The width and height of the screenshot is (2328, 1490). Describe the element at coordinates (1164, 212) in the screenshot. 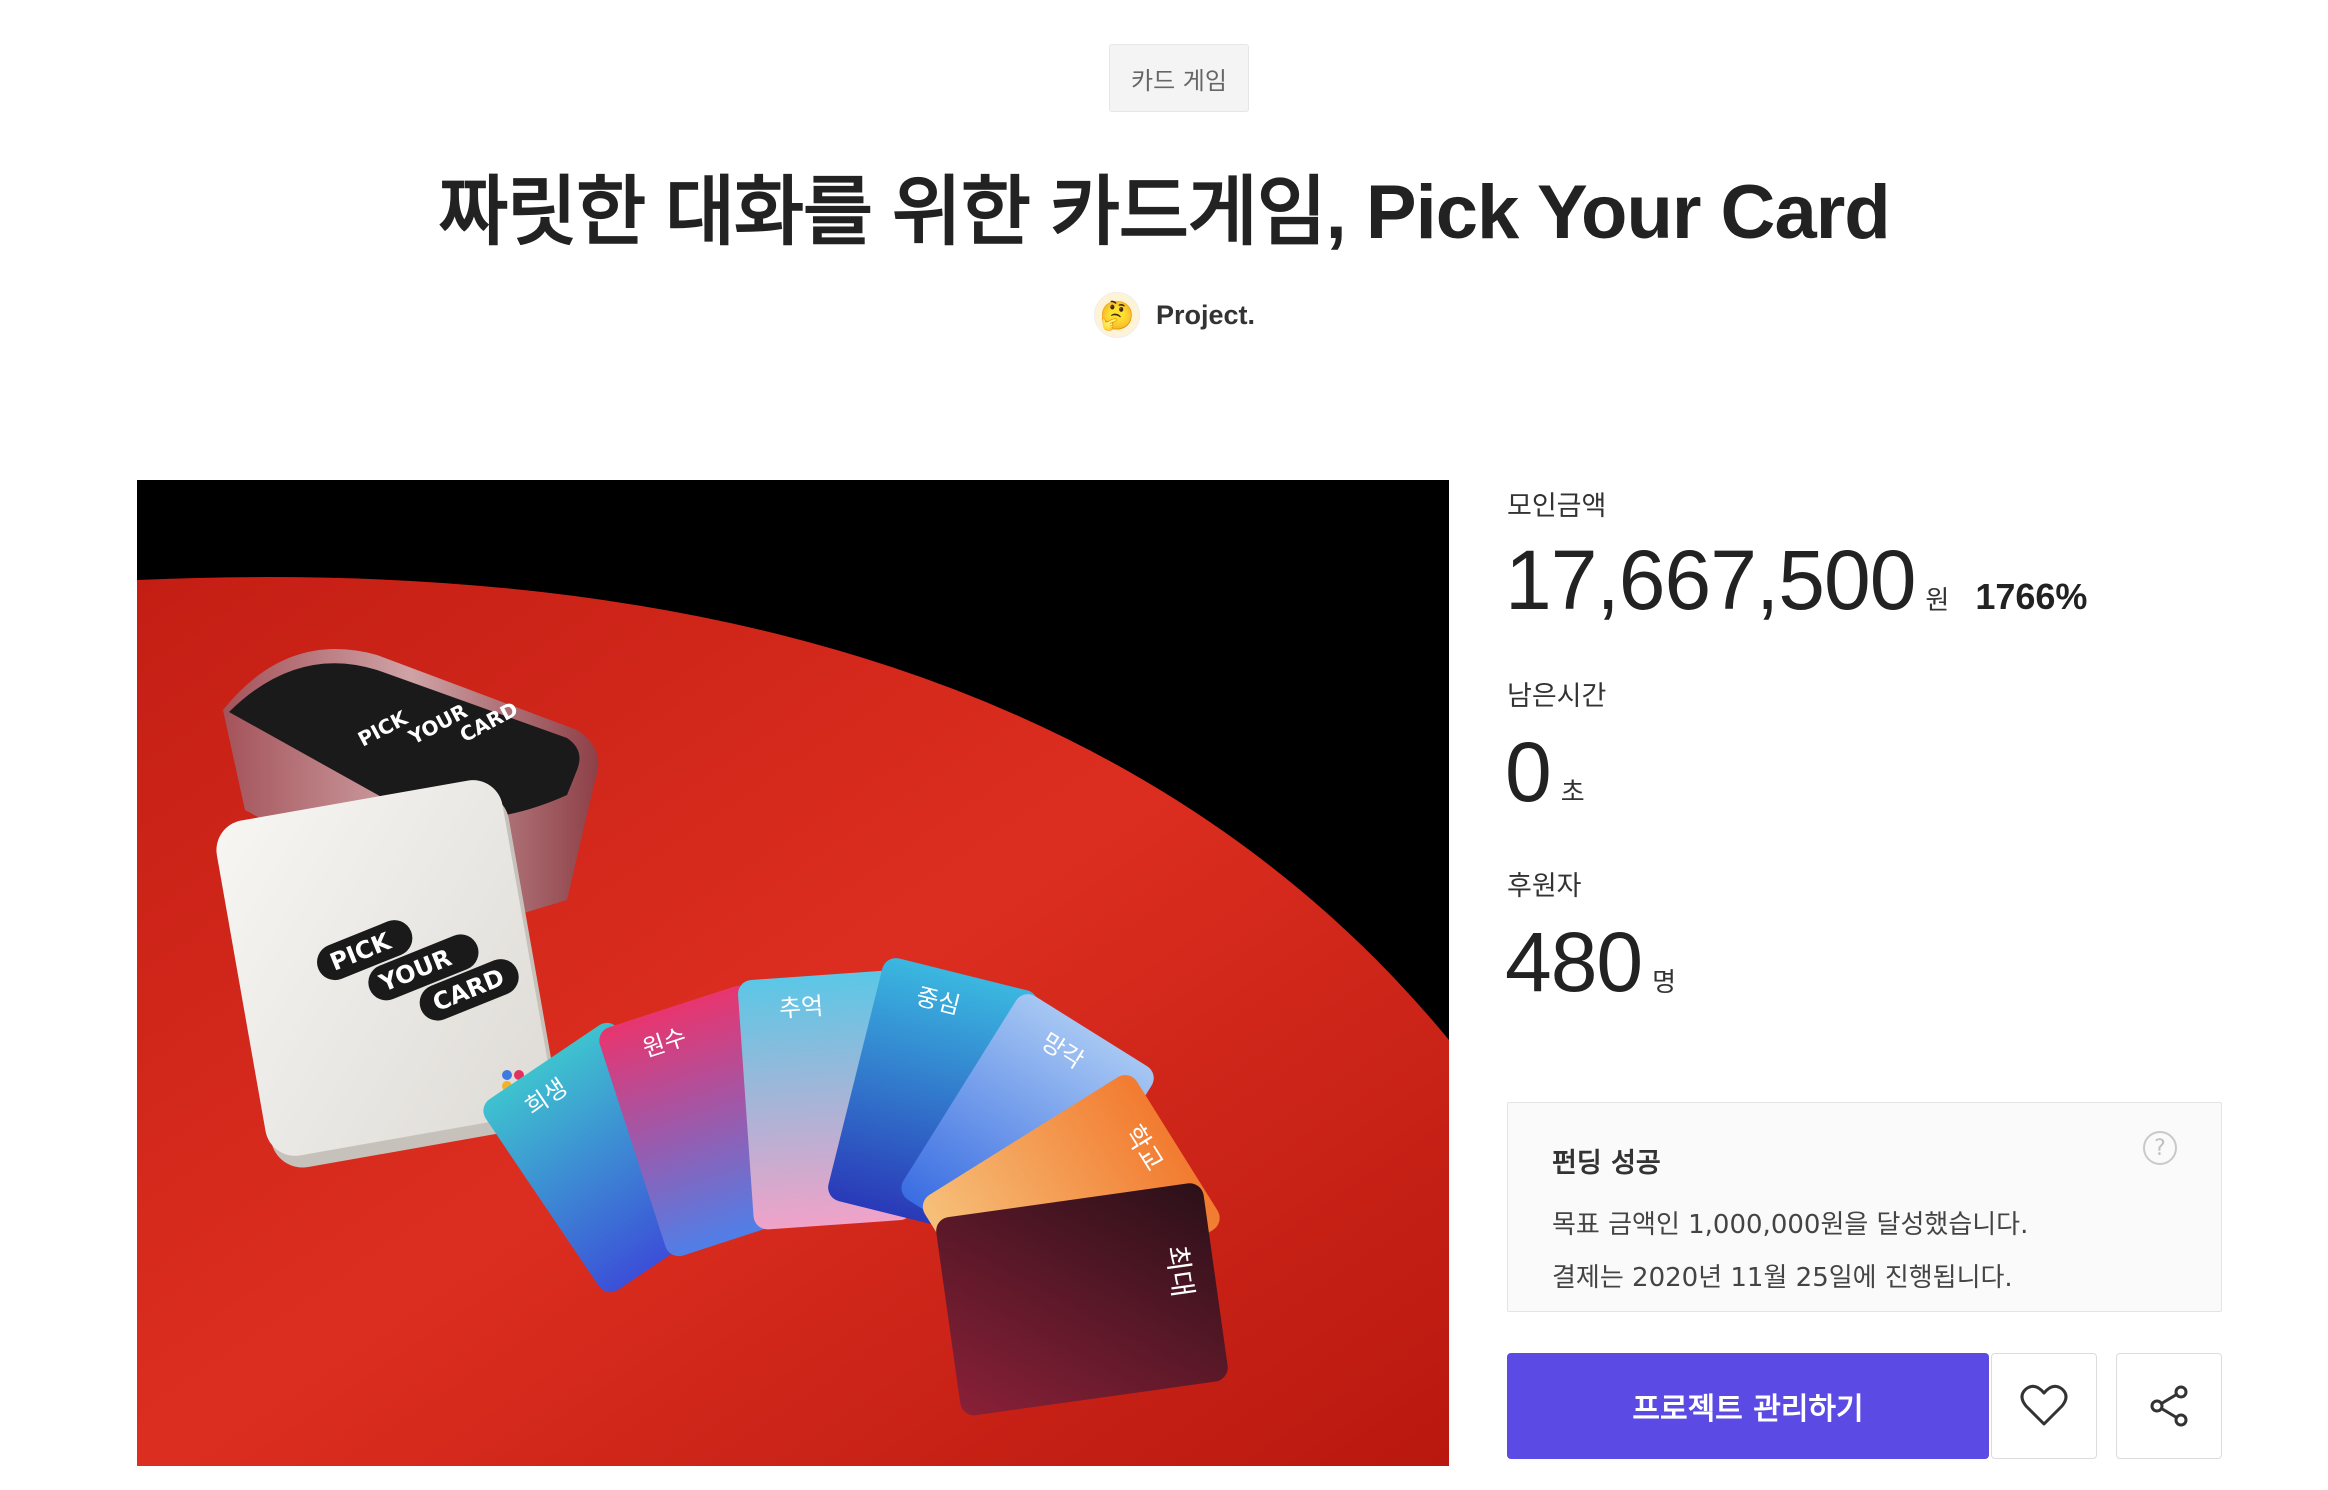

I see `project-title: 짜릿한 대화를 위한 카드게임, Pick Your Card` at that location.